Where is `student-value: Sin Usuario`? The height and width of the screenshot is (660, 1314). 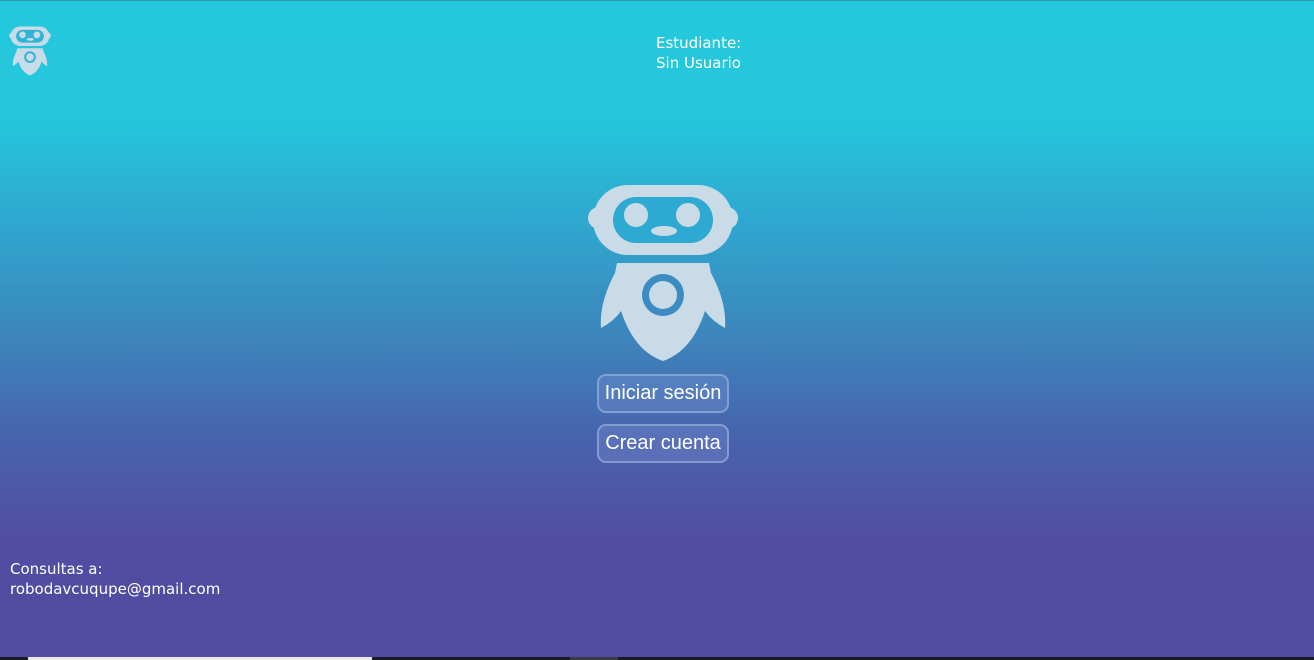
student-value: Sin Usuario is located at coordinates (698, 63).